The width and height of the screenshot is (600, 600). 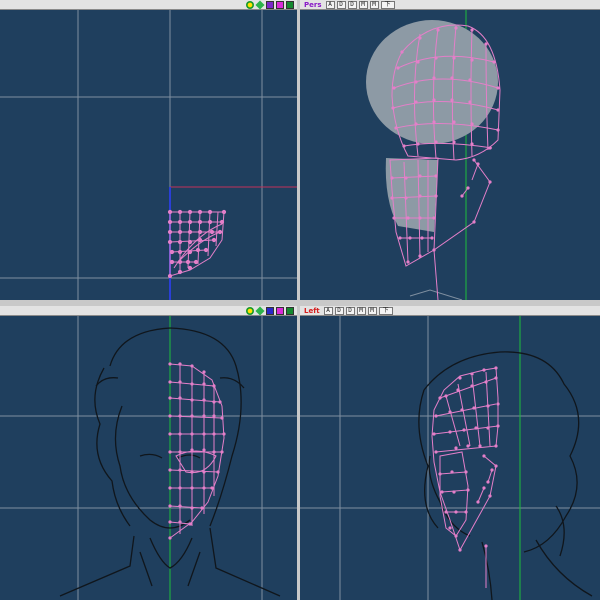 I want to click on toolbar-front, so click(x=148, y=311).